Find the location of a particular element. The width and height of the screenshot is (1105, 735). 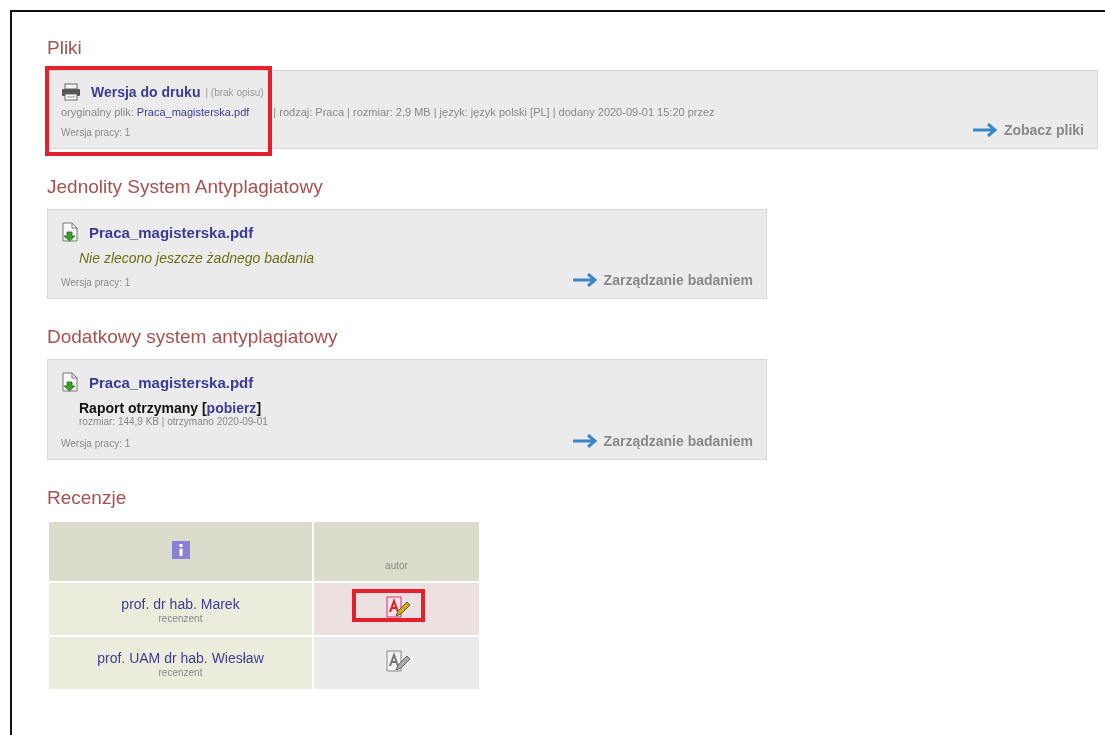

section-title: Jednolity System Antyplagiatowy is located at coordinates (185, 187).